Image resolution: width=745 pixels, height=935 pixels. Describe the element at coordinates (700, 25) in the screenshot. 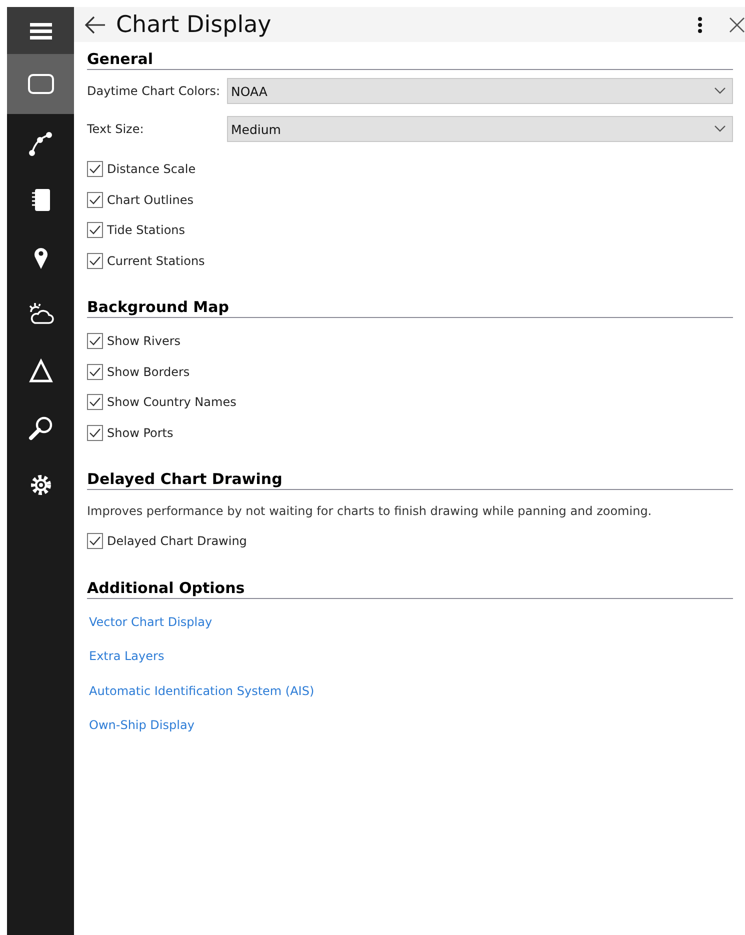

I see `more-icon` at that location.